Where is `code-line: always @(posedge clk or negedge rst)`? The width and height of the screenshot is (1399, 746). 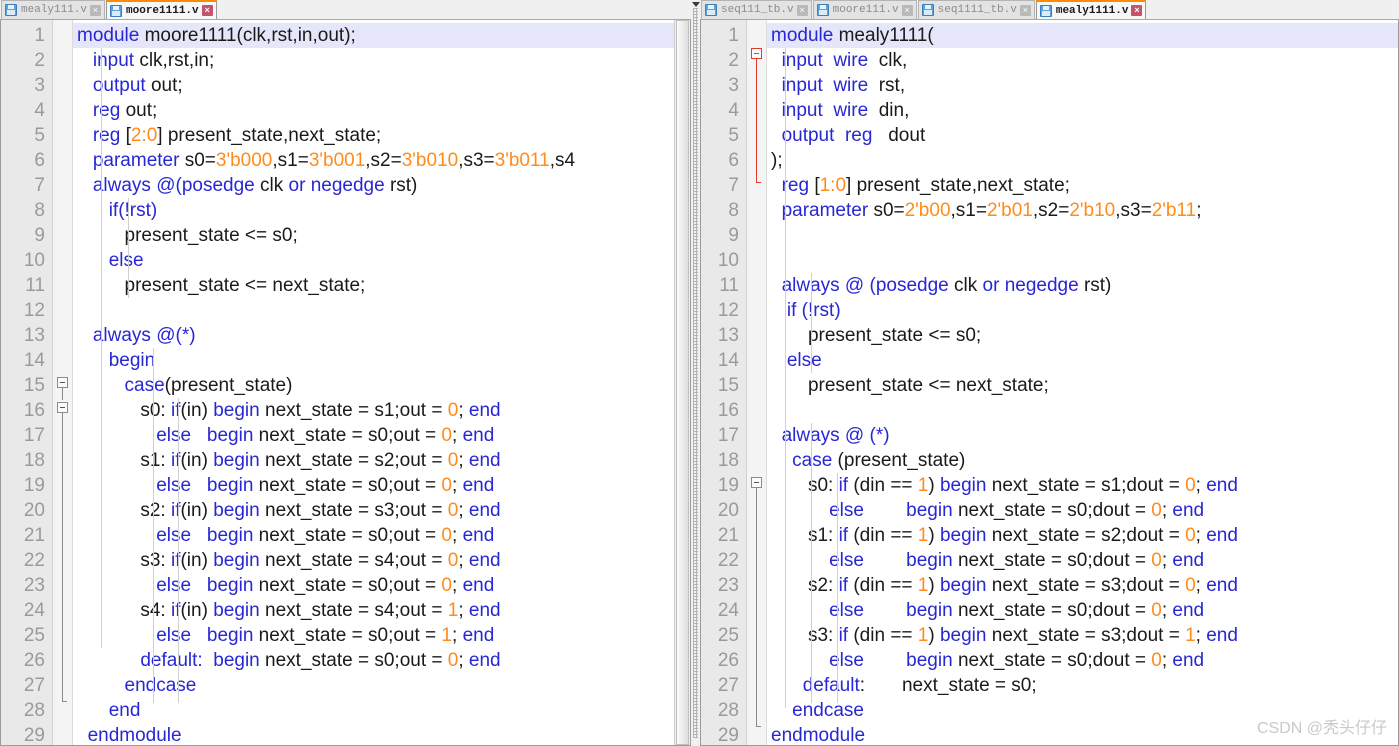 code-line: always @(posedge clk or negedge rst) is located at coordinates (373, 185).